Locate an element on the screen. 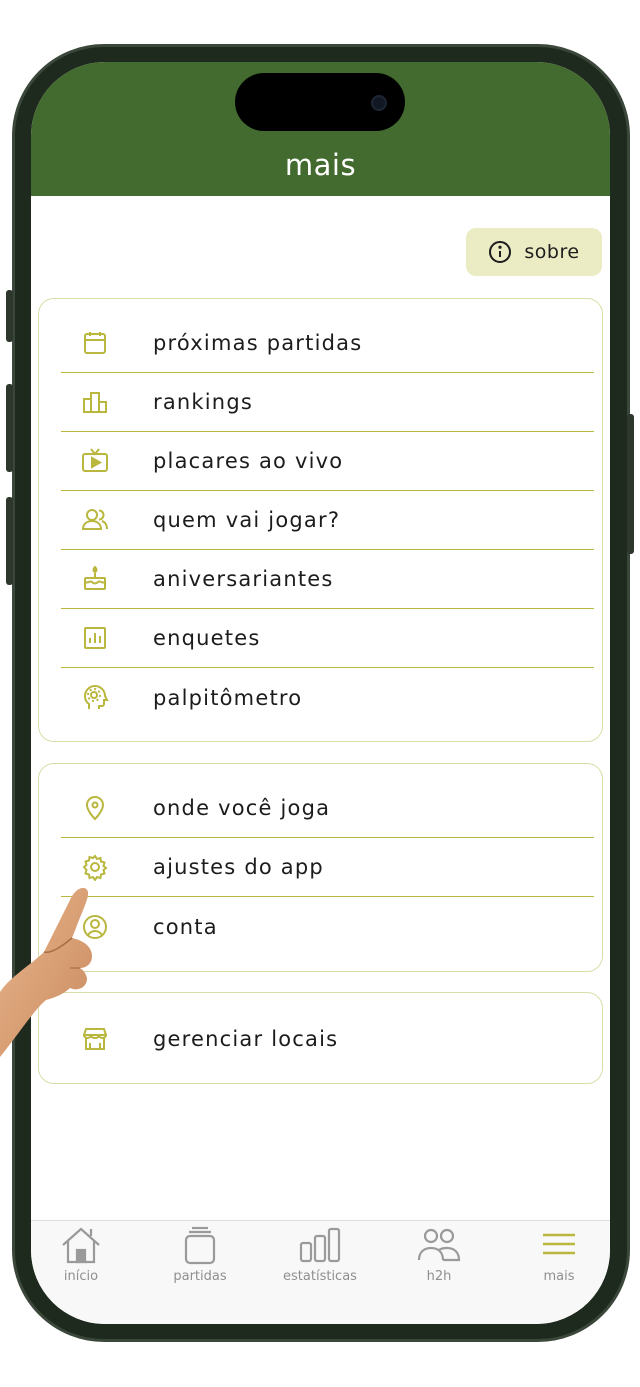 The width and height of the screenshot is (640, 1387). side-button-power is located at coordinates (630, 484).